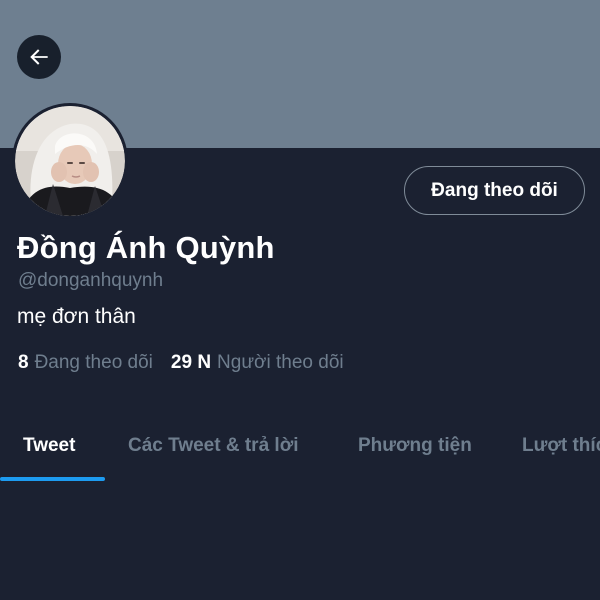 This screenshot has width=600, height=600. What do you see at coordinates (415, 446) in the screenshot?
I see `tab-media: Phương tiện` at bounding box center [415, 446].